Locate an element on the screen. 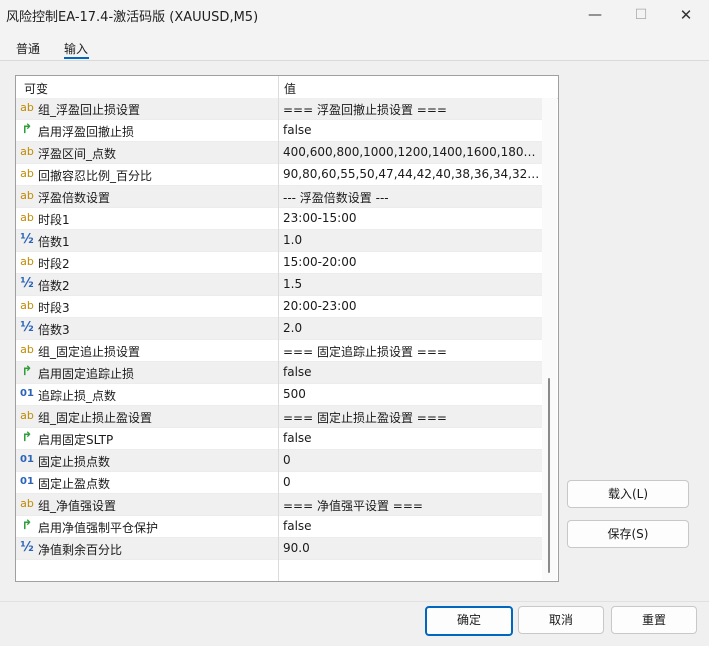 Image resolution: width=709 pixels, height=646 pixels. parameter-value: 15:00-20:00 is located at coordinates (412, 262).